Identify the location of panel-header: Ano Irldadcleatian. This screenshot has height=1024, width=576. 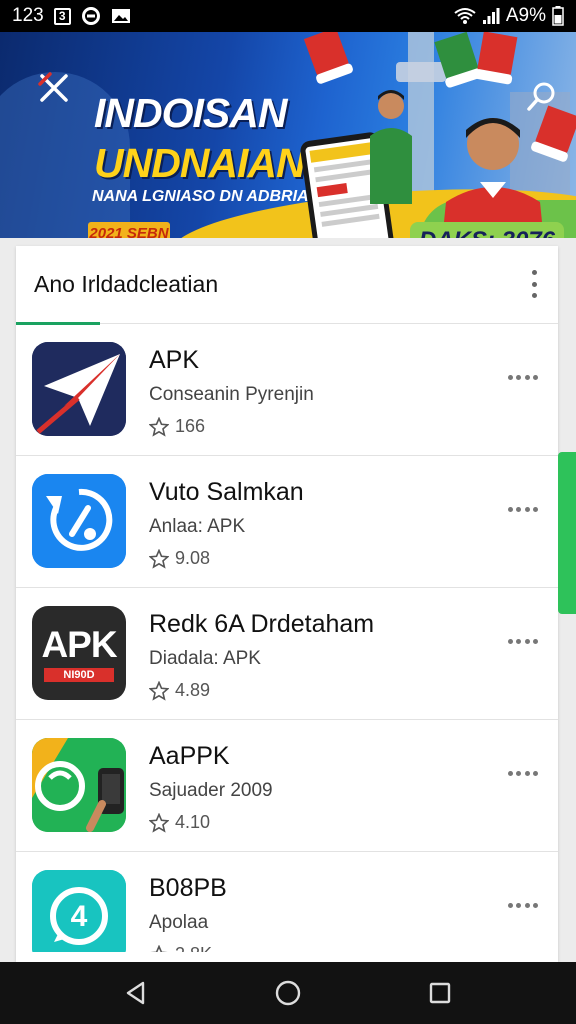
(287, 285).